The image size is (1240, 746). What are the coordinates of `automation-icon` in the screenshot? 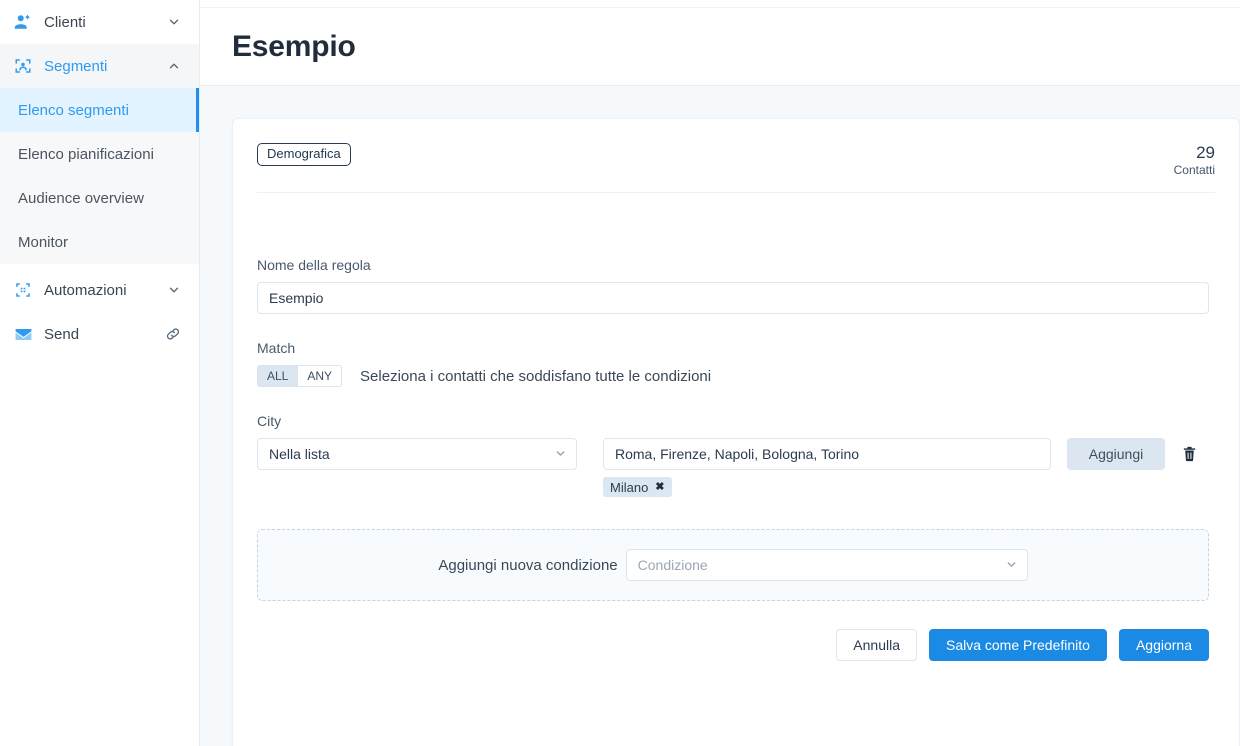 It's located at (23, 290).